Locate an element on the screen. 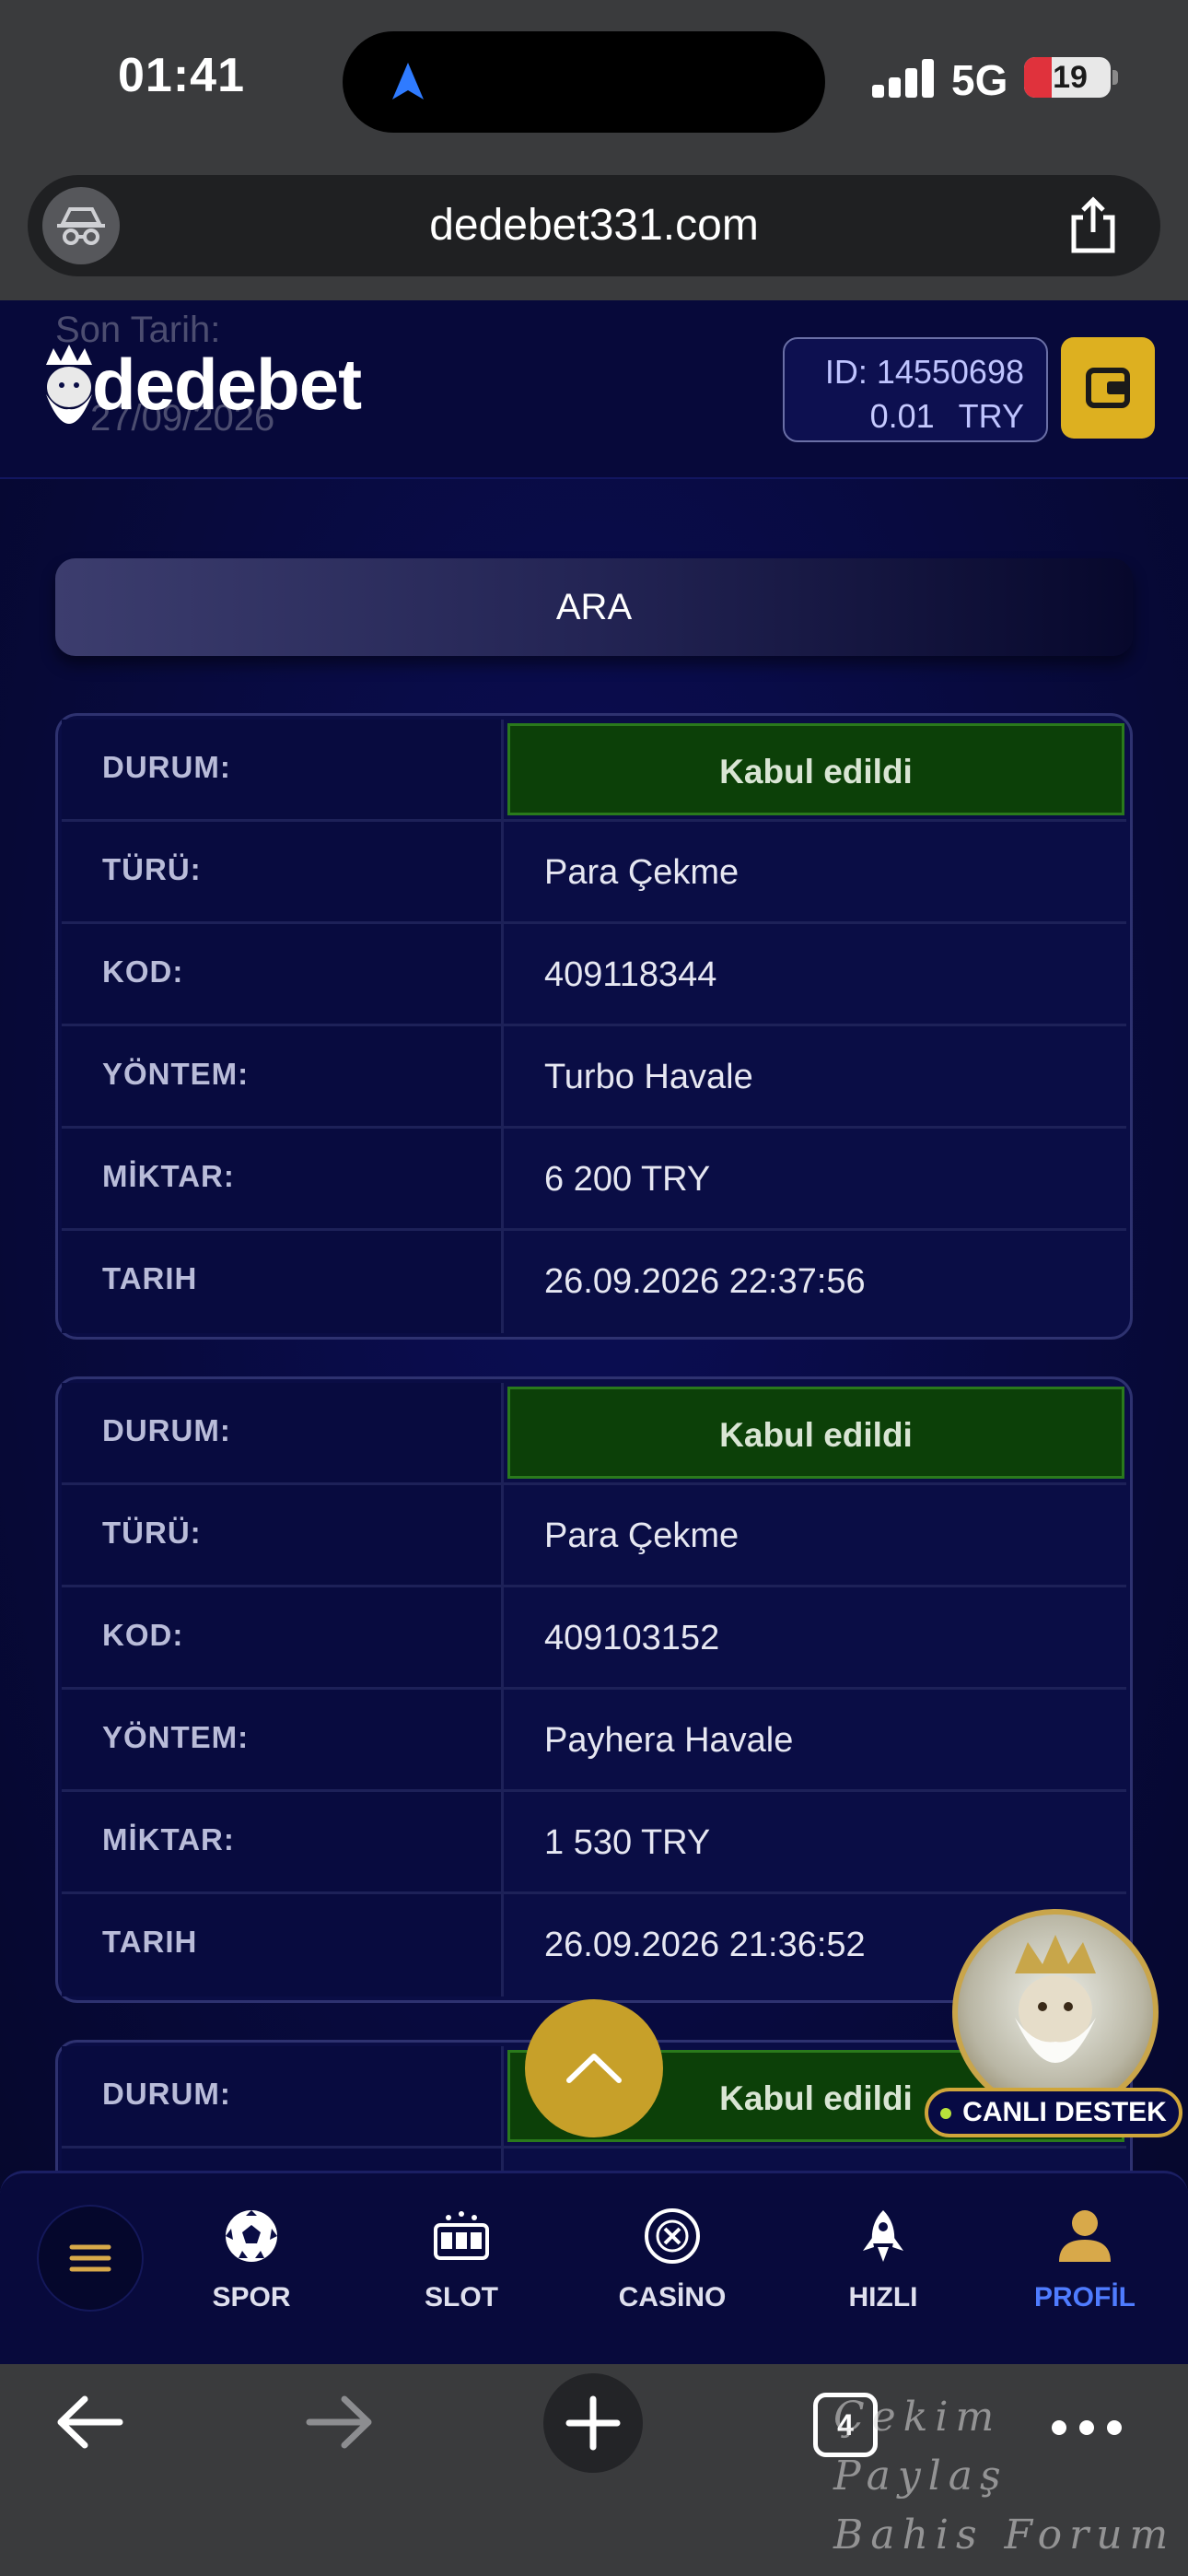 This screenshot has height=2576, width=1188. chevron-up-icon is located at coordinates (594, 2068).